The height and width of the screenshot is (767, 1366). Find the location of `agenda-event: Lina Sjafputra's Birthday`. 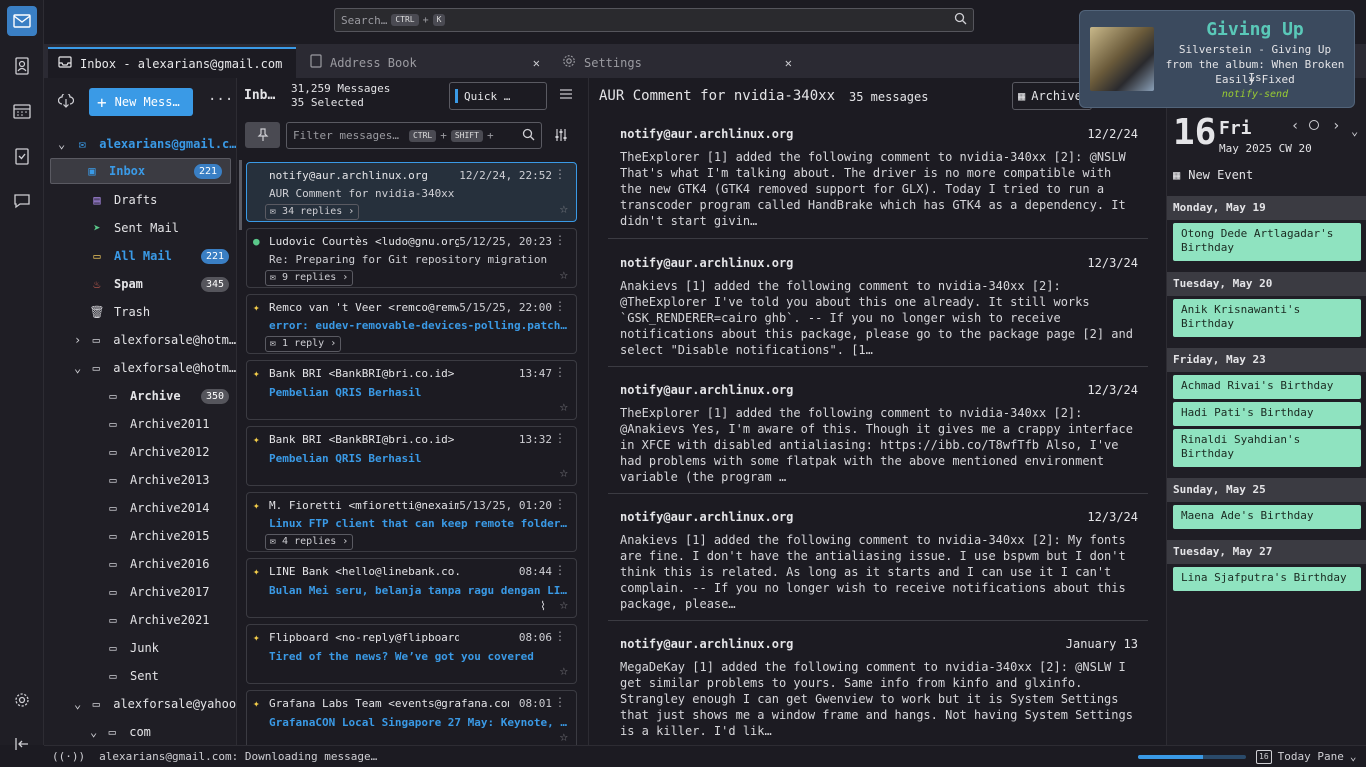

agenda-event: Lina Sjafputra's Birthday is located at coordinates (1267, 579).